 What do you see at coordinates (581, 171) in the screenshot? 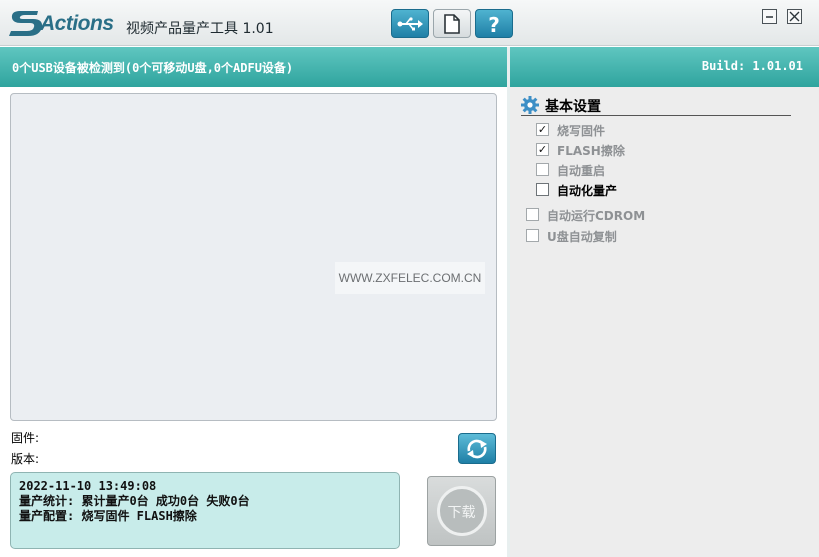
I see `option-label: 自动重启` at bounding box center [581, 171].